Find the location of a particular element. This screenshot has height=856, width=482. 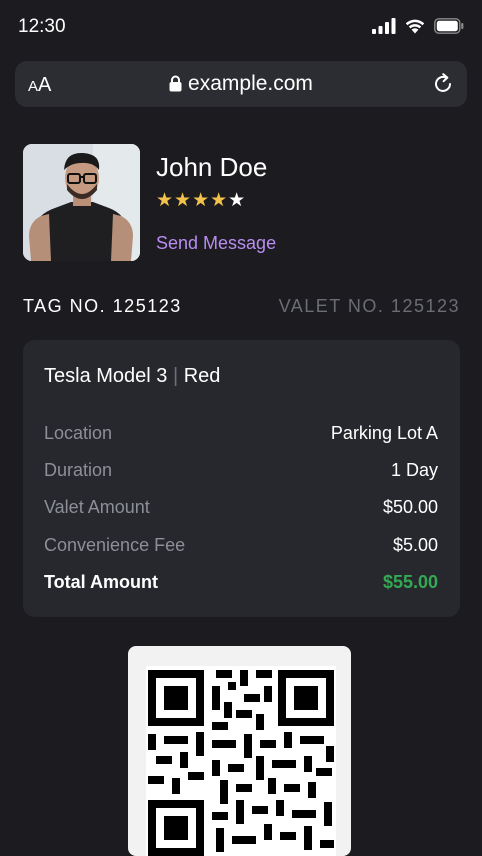

qr-code is located at coordinates (241, 761).